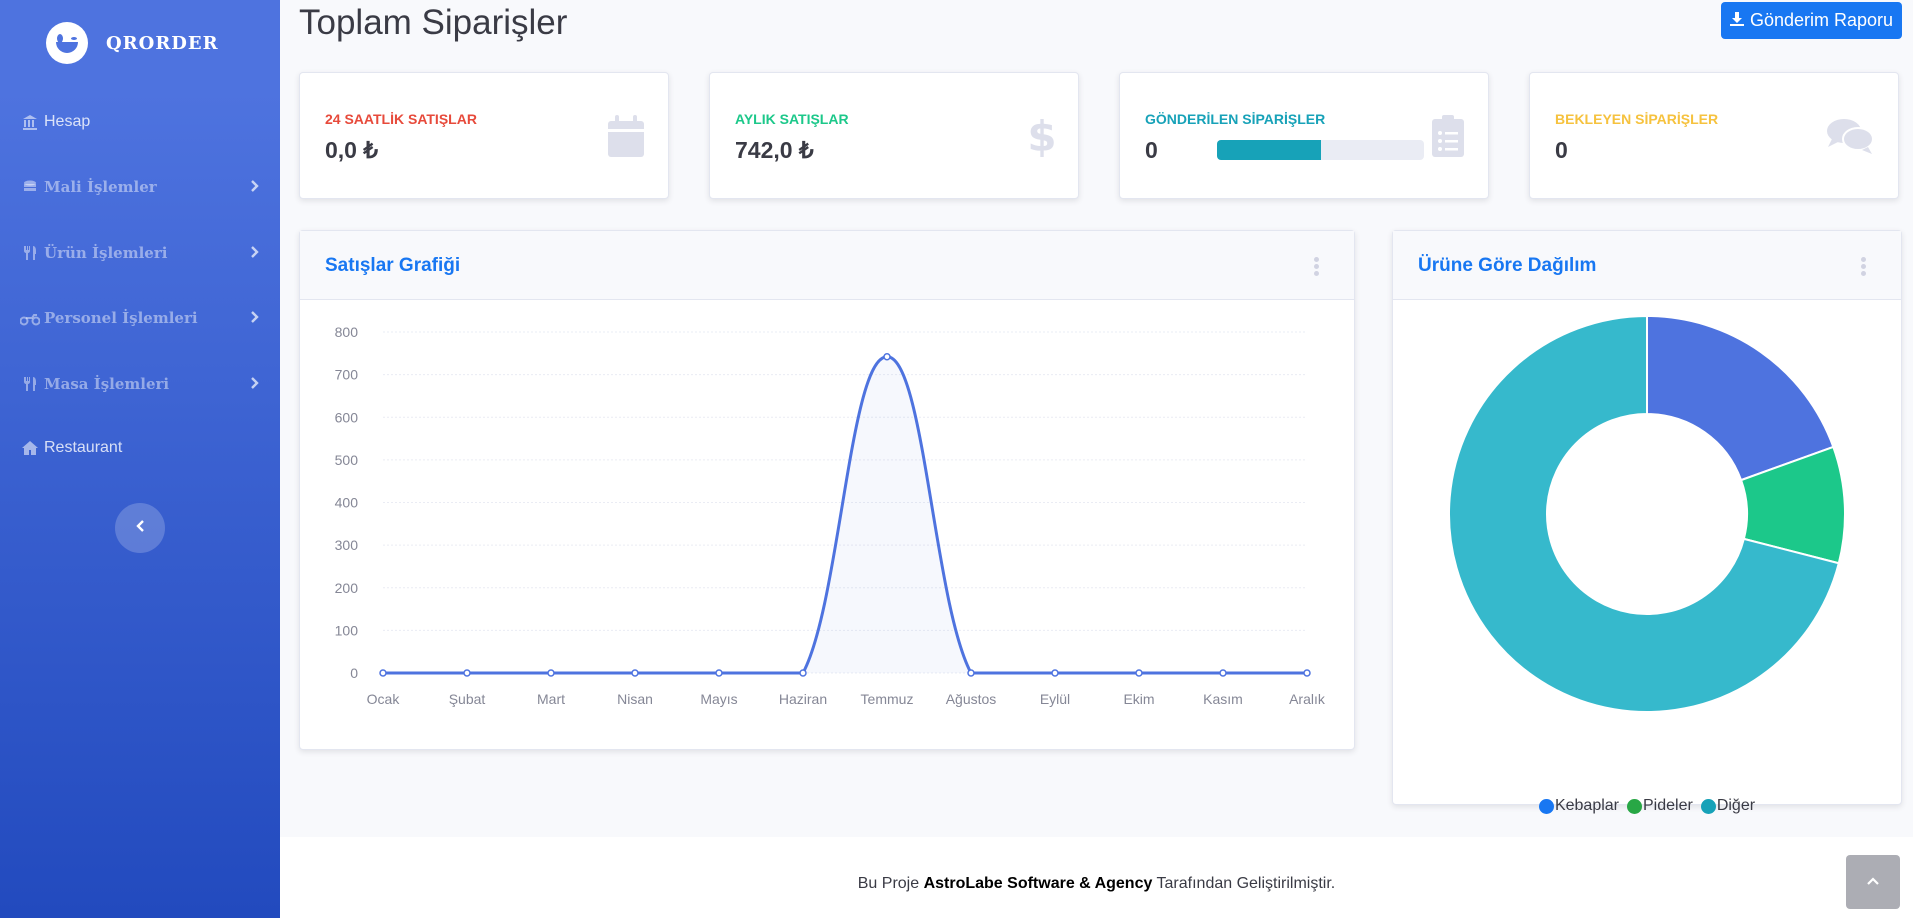 The width and height of the screenshot is (1913, 918). I want to click on x-tick-label: Nisan, so click(635, 699).